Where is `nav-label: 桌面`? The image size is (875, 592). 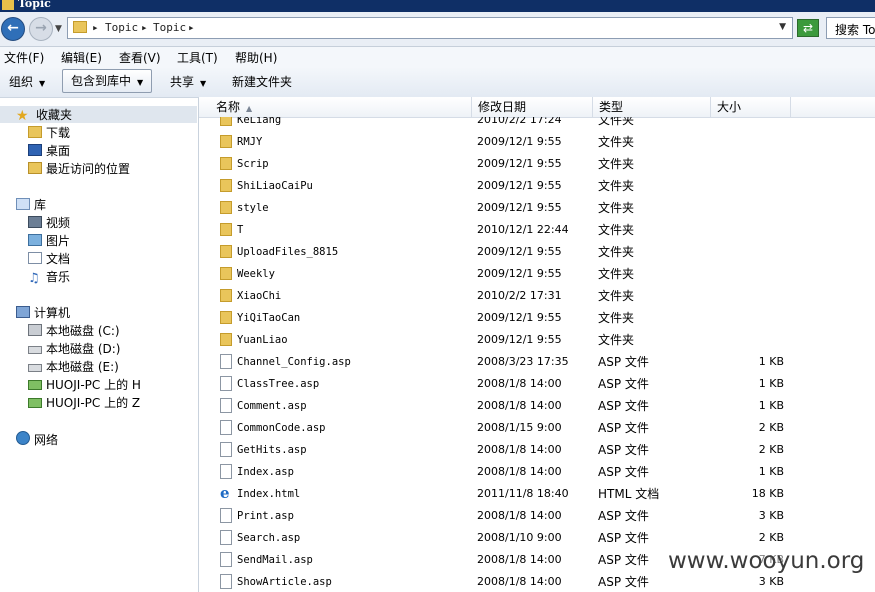 nav-label: 桌面 is located at coordinates (58, 151).